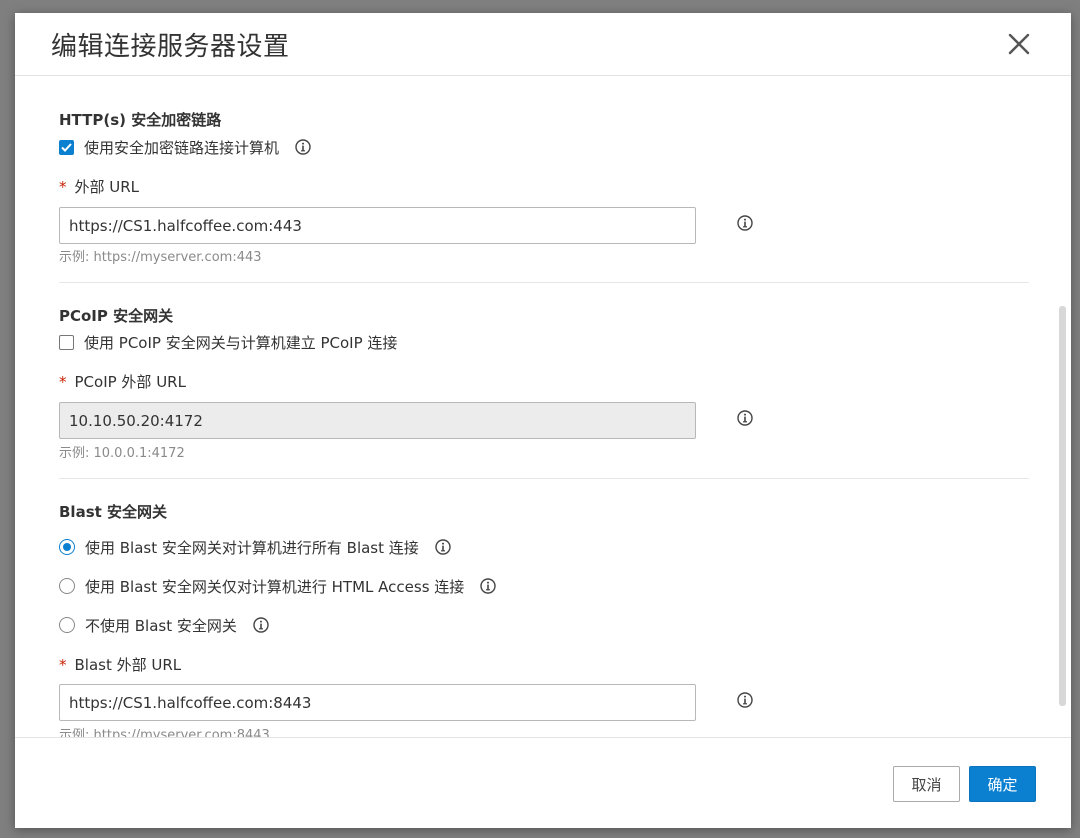  Describe the element at coordinates (128, 665) in the screenshot. I see `blast-url-label-text: Blast 外部 URL` at that location.